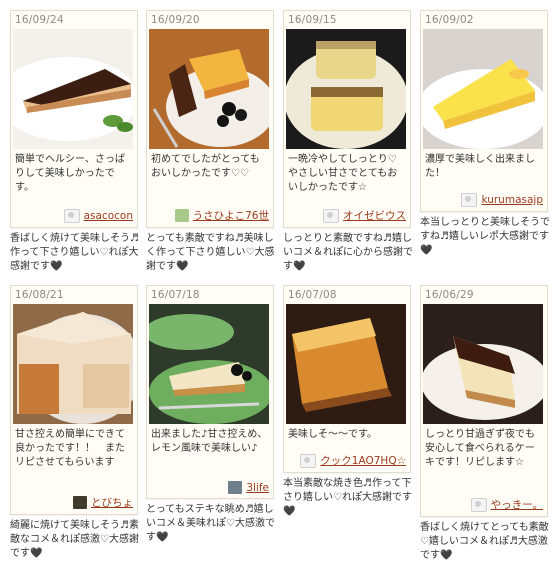  What do you see at coordinates (108, 216) in the screenshot?
I see `username-link: asacocon` at bounding box center [108, 216].